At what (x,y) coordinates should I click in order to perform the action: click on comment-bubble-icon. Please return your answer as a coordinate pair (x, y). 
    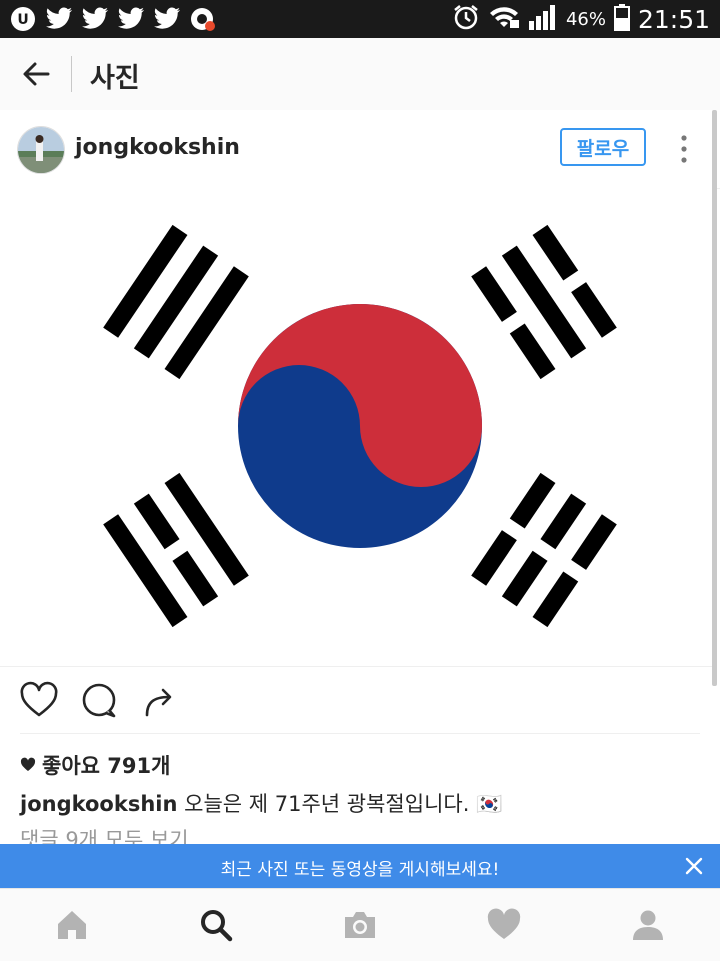
    Looking at the image, I should click on (99, 700).